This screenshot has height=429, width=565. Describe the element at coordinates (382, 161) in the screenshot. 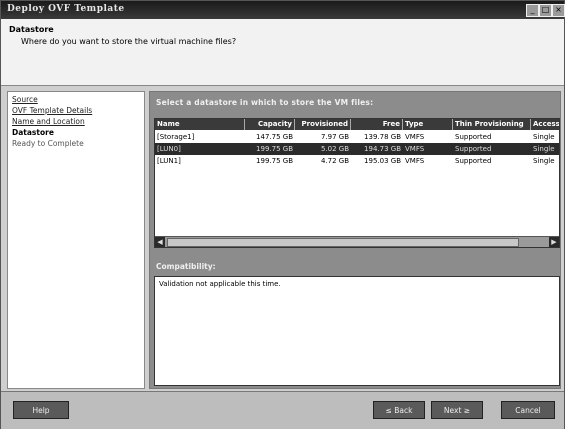

I see `cell-free: 195.03 GB` at that location.